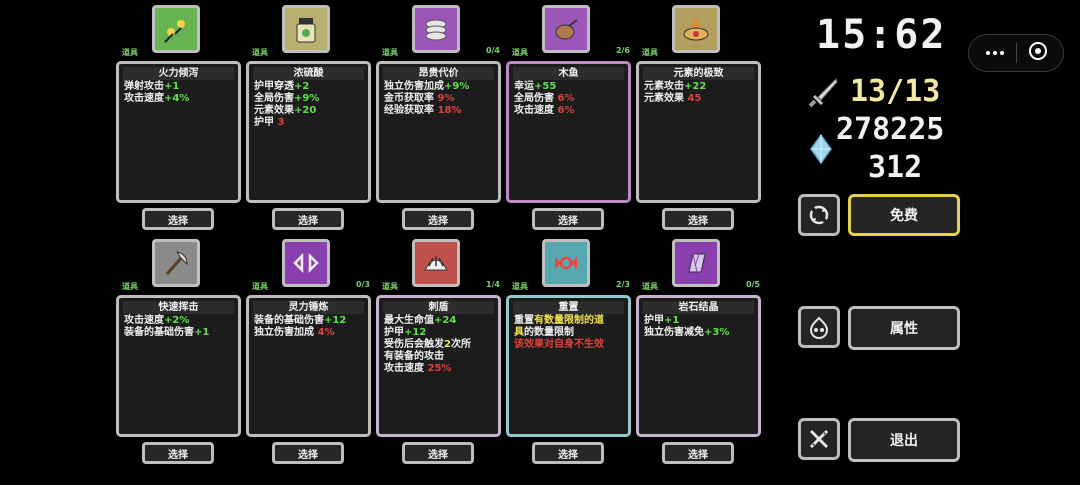  Describe the element at coordinates (302, 86) in the screenshot. I see `effect-value: +2` at that location.